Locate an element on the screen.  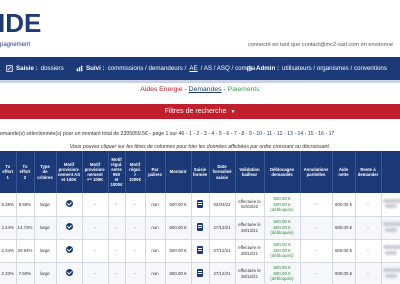
logo-tagline: pagnement is located at coordinates (15, 45).